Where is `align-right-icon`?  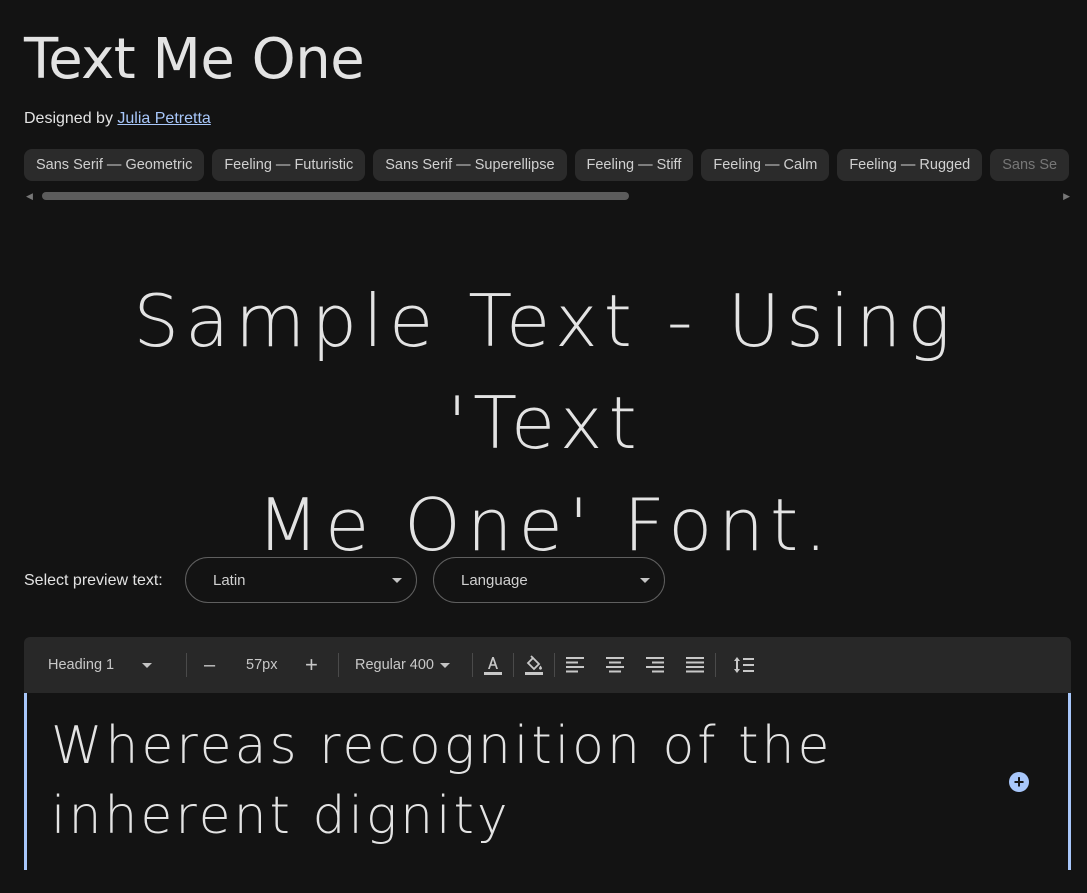
align-right-icon is located at coordinates (655, 665).